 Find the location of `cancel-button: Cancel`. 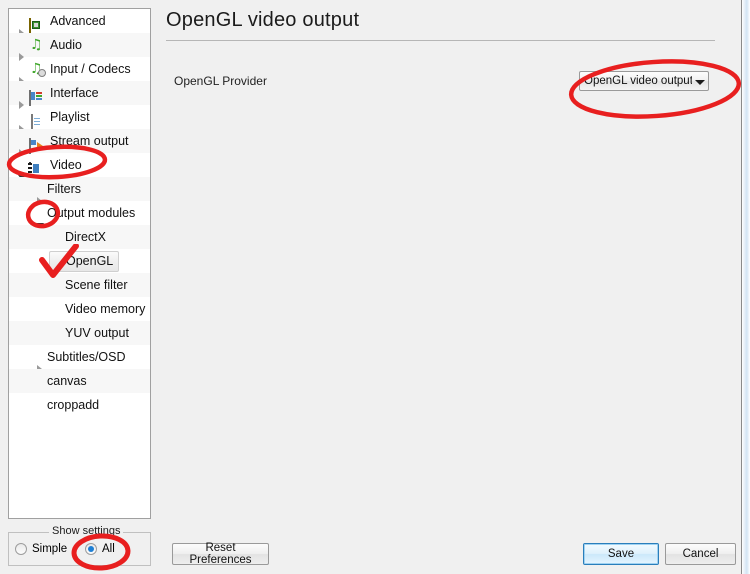

cancel-button: Cancel is located at coordinates (700, 554).